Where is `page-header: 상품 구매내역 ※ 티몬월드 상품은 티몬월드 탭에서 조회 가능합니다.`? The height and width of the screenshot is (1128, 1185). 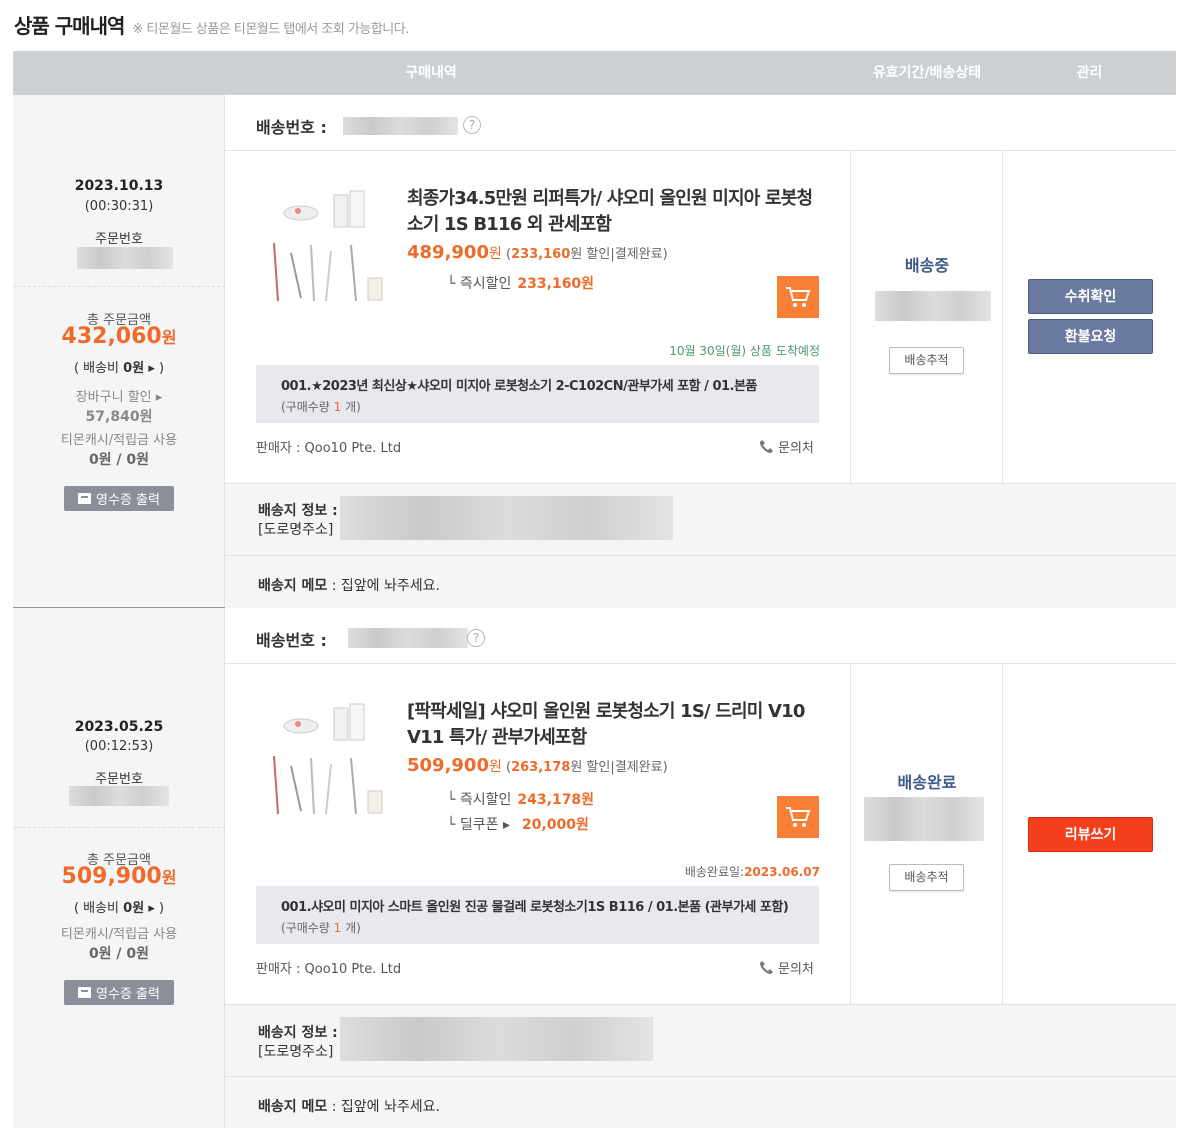
page-header: 상품 구매내역 ※ 티몬월드 상품은 티몬월드 탭에서 조회 가능합니다. is located at coordinates (211, 25).